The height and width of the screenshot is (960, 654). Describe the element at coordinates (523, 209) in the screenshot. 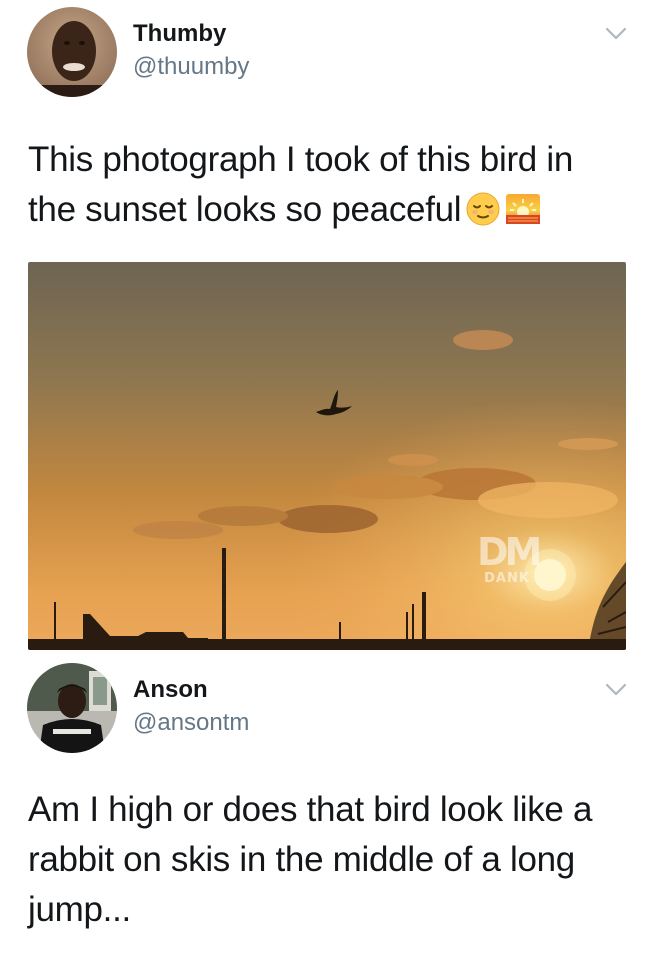

I see `sunrise-emoji` at that location.